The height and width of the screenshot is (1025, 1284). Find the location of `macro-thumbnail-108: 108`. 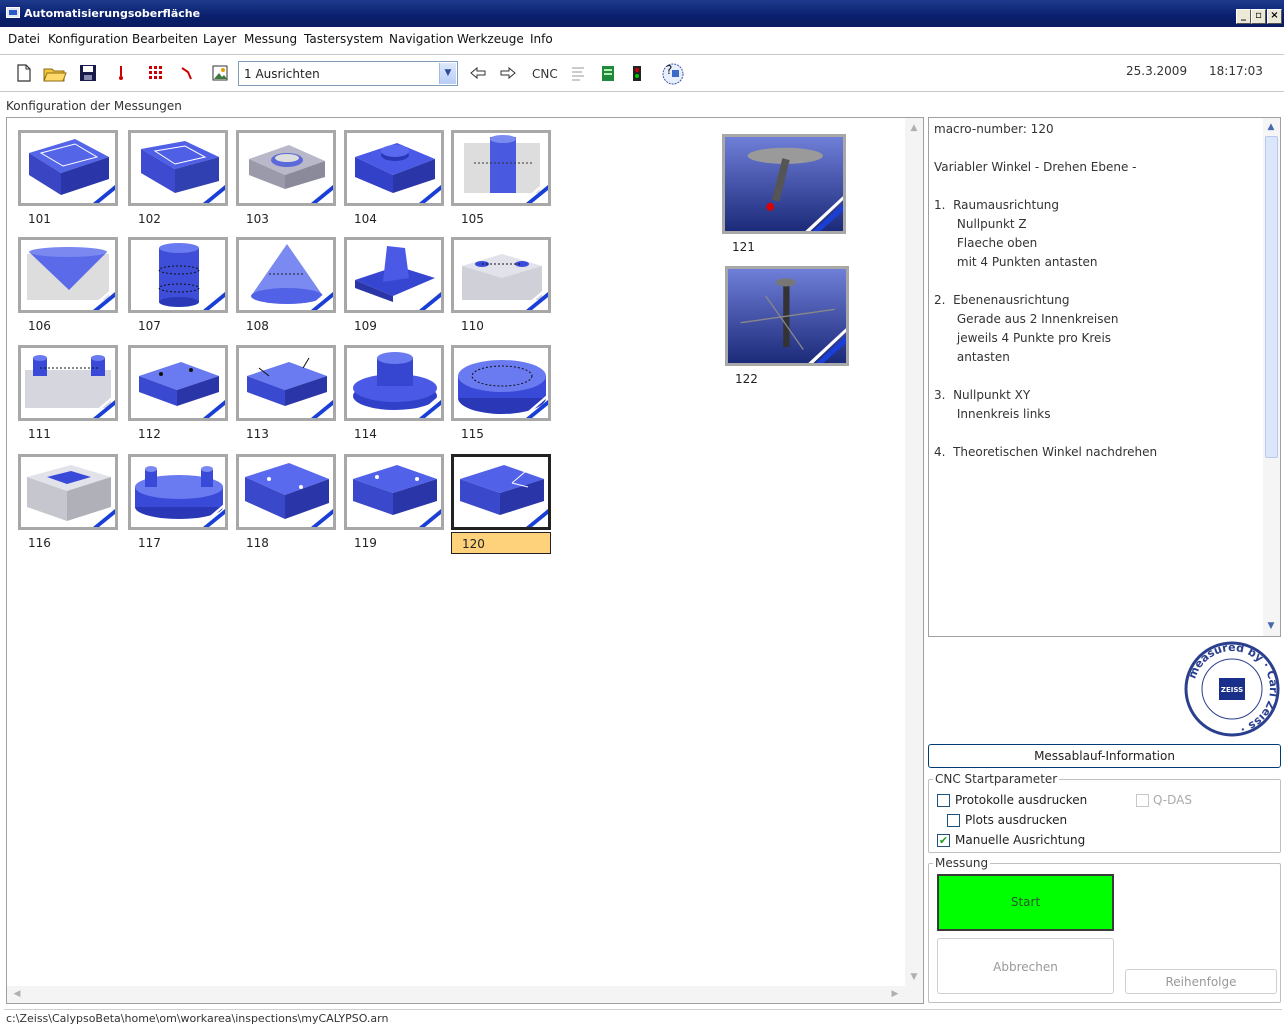

macro-thumbnail-108: 108 is located at coordinates (286, 287).